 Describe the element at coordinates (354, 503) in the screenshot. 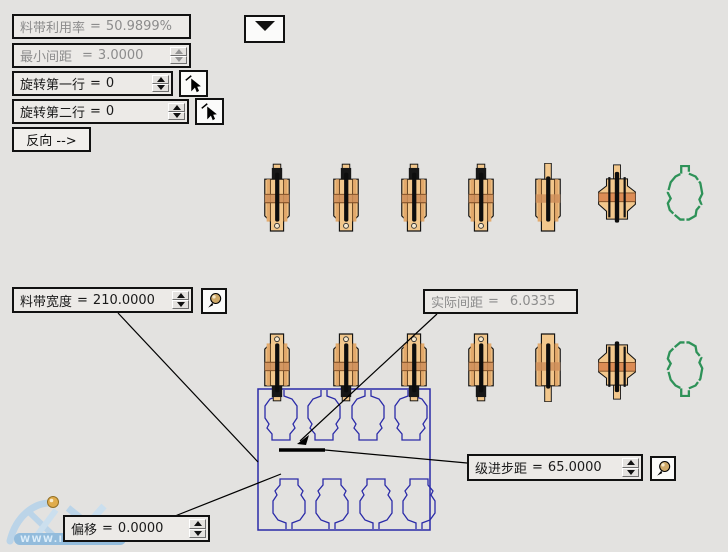

I see `strip-blank-row-bottom` at that location.